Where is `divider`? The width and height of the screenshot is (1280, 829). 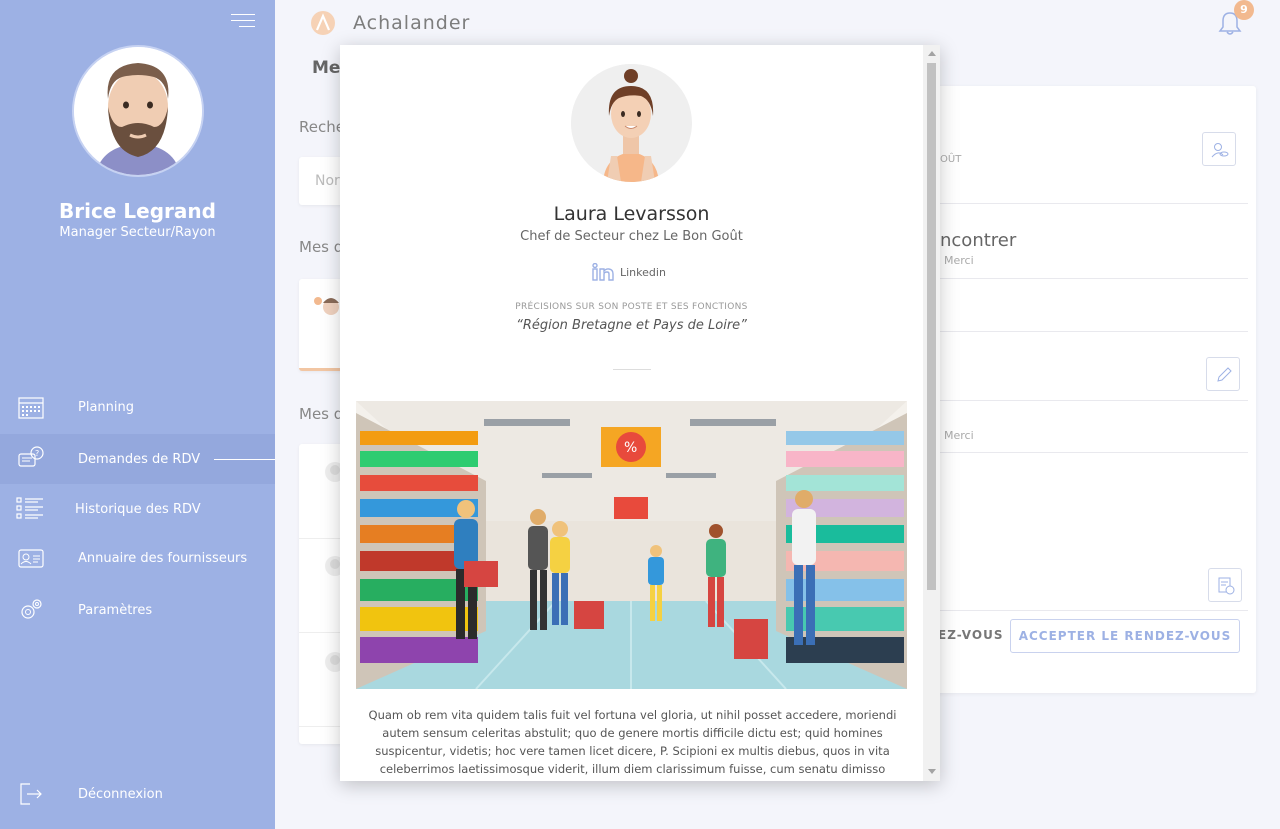 divider is located at coordinates (632, 369).